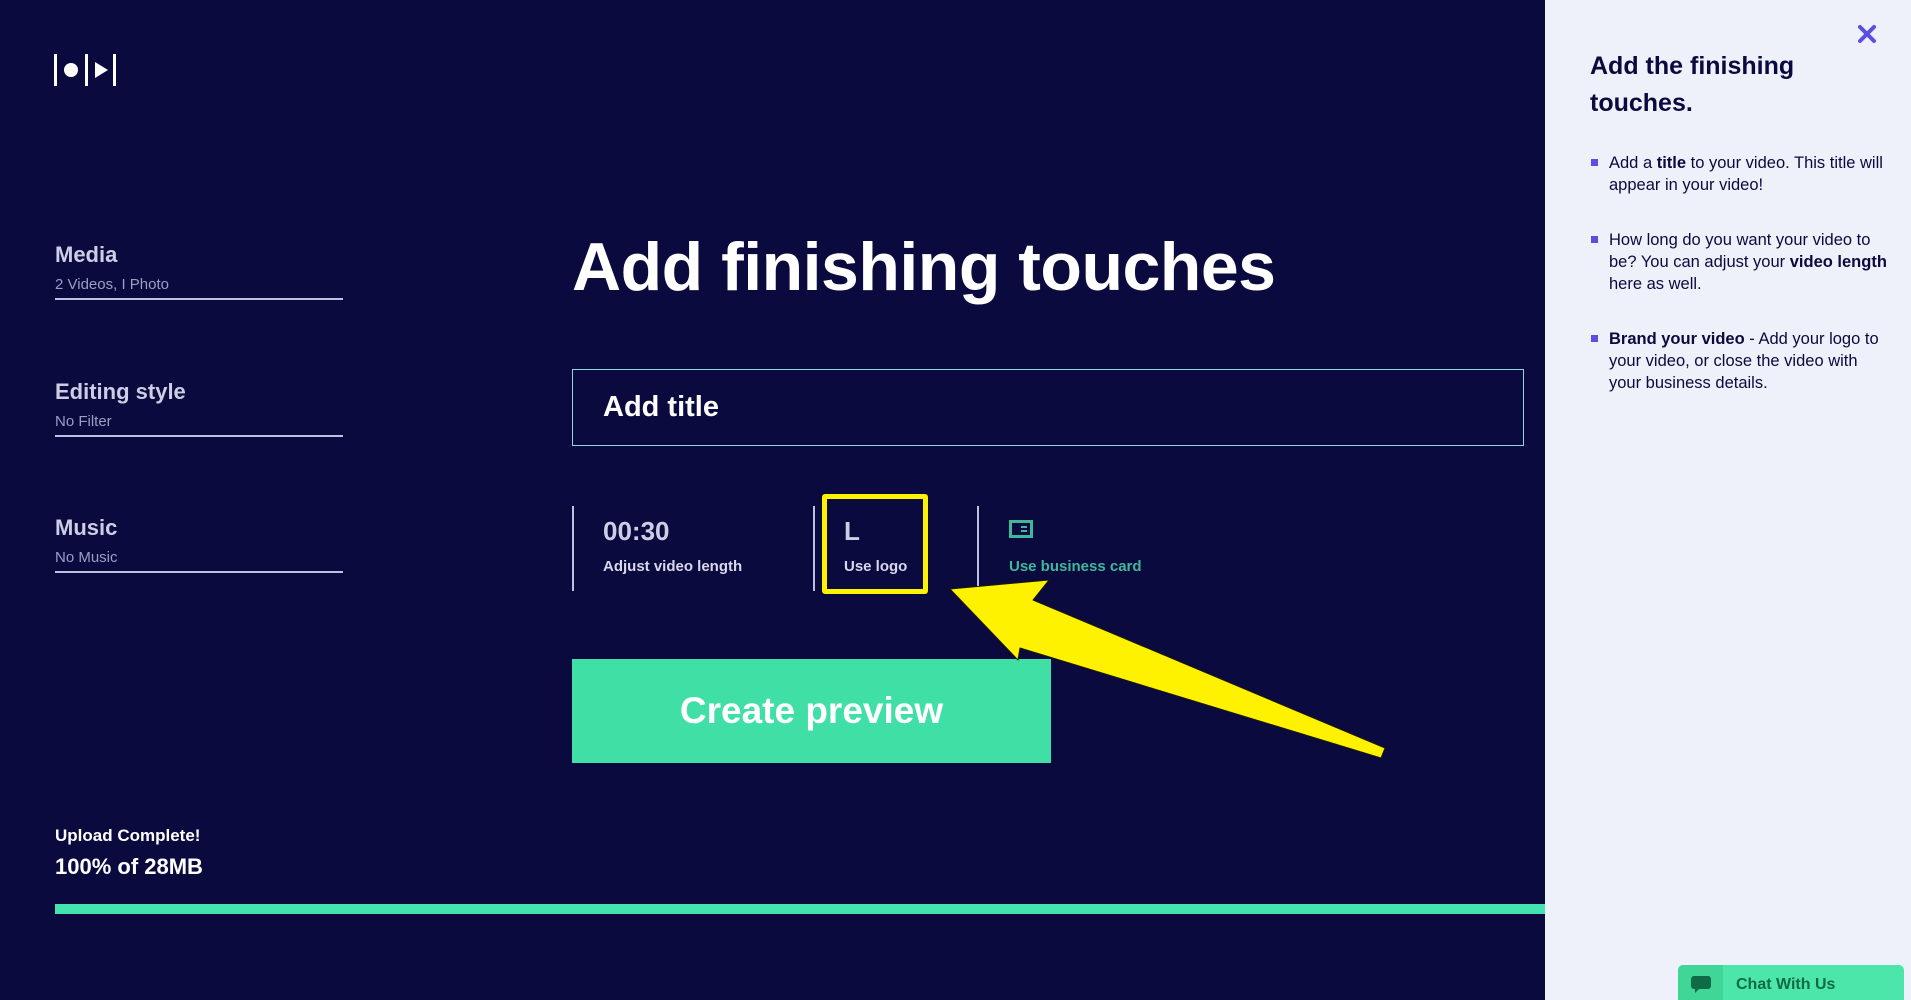  Describe the element at coordinates (1021, 529) in the screenshot. I see `business-card-icon` at that location.